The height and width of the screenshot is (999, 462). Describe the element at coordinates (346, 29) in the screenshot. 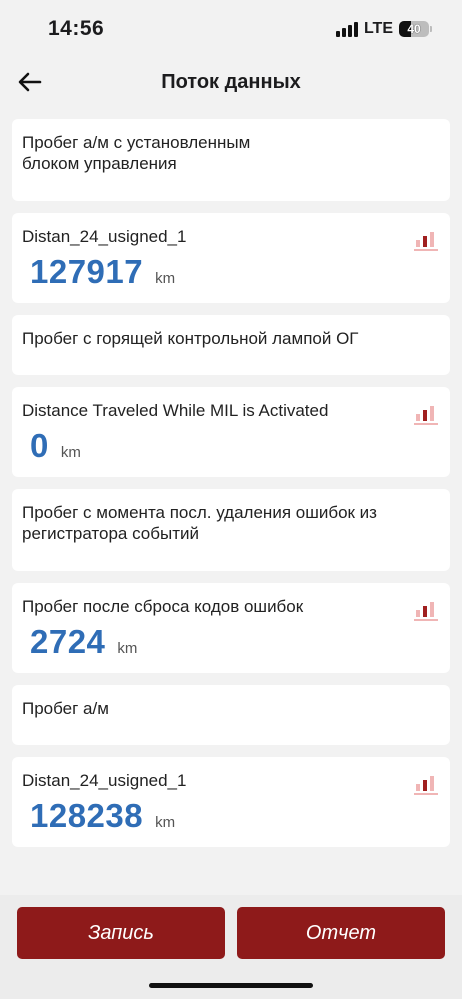

I see `cellular-signal-icon` at that location.